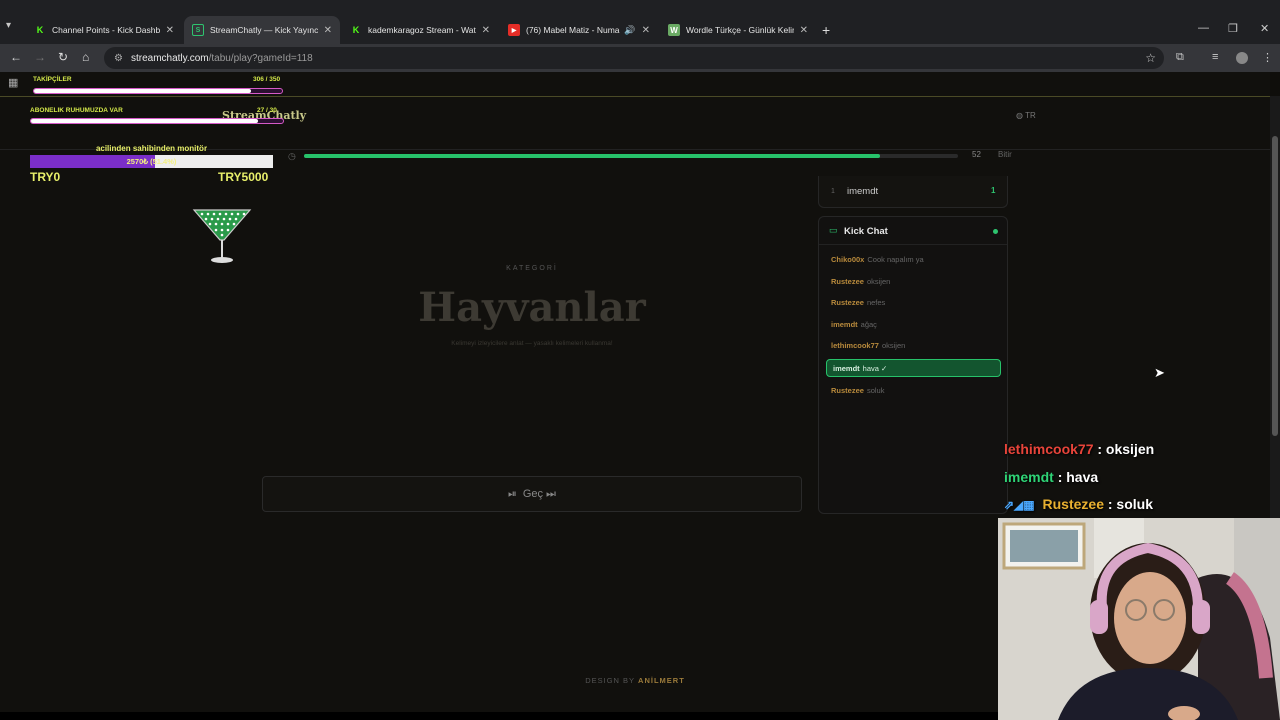  Describe the element at coordinates (262, 30) in the screenshot. I see `tab-streamchatly: S StreamChatly — Kick Yayıncıları ✕` at that location.